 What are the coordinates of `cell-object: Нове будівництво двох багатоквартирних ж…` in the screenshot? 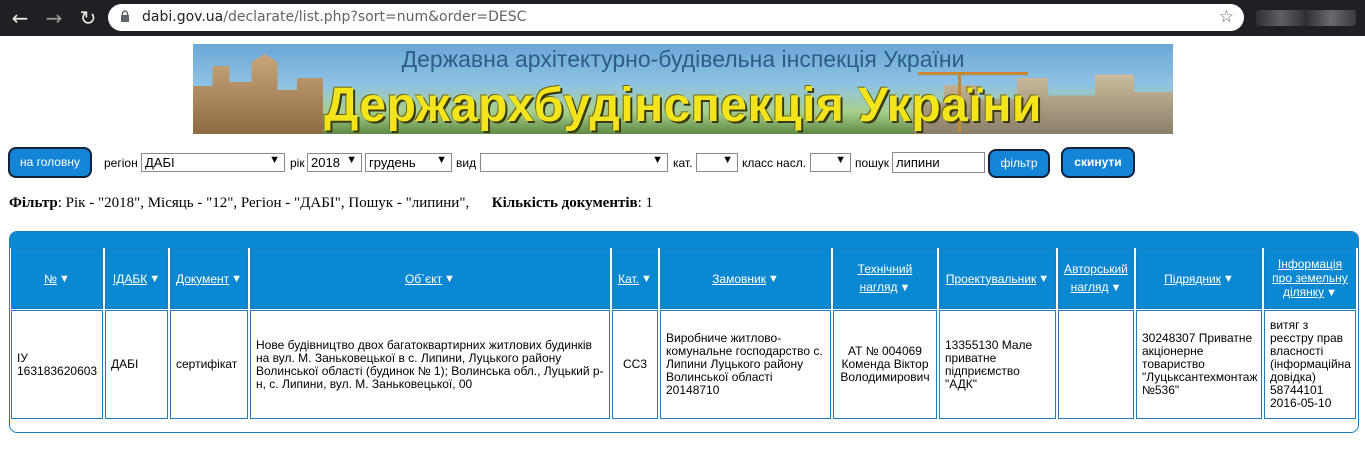 It's located at (430, 364).